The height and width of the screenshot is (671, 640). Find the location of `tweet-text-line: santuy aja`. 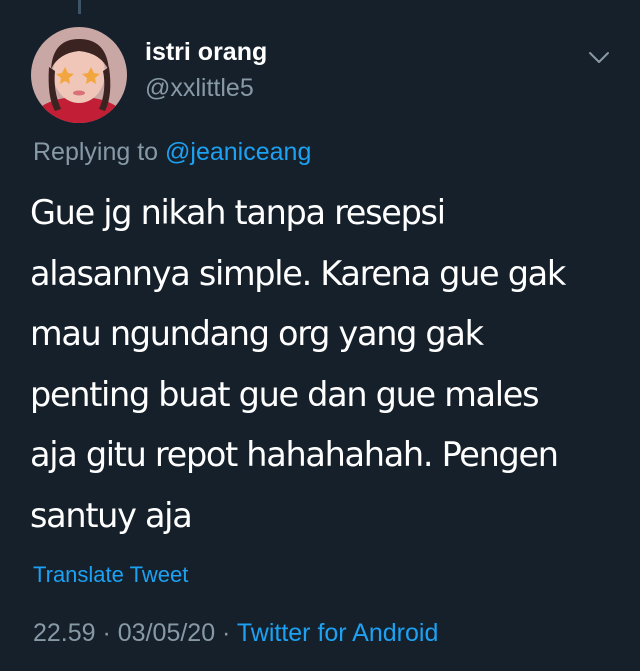

tweet-text-line: santuy aja is located at coordinates (111, 515).